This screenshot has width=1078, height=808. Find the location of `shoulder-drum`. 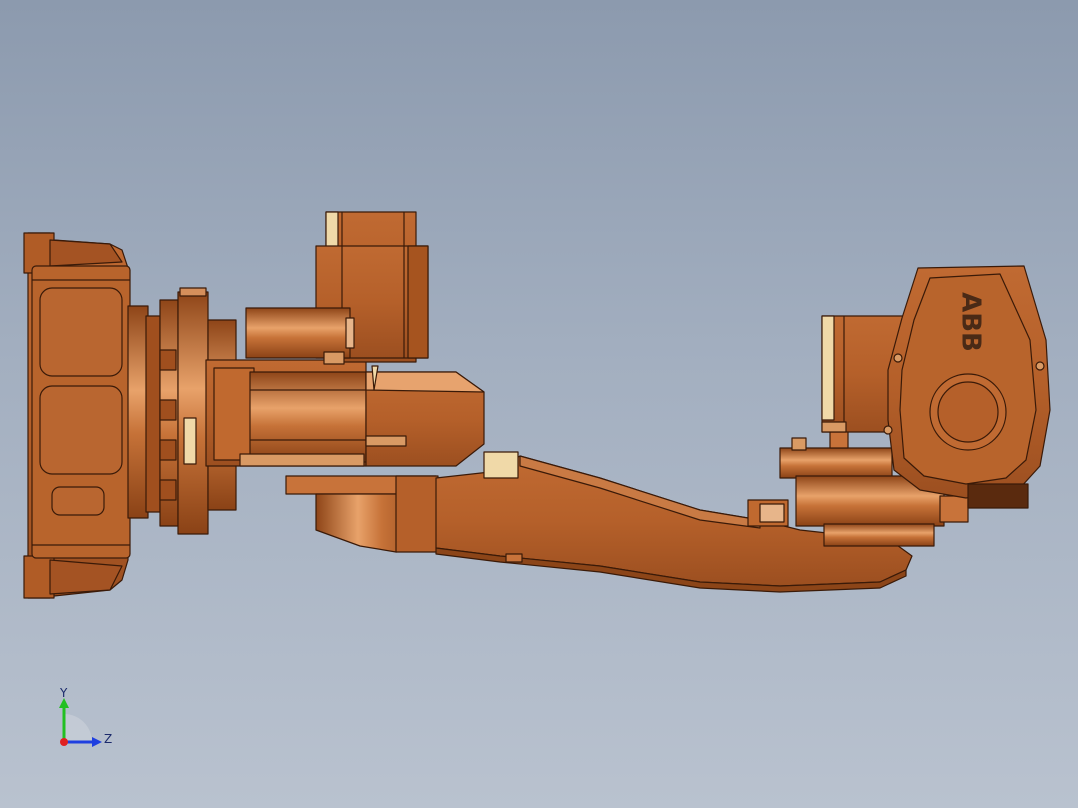

shoulder-drum is located at coordinates (362, 514).